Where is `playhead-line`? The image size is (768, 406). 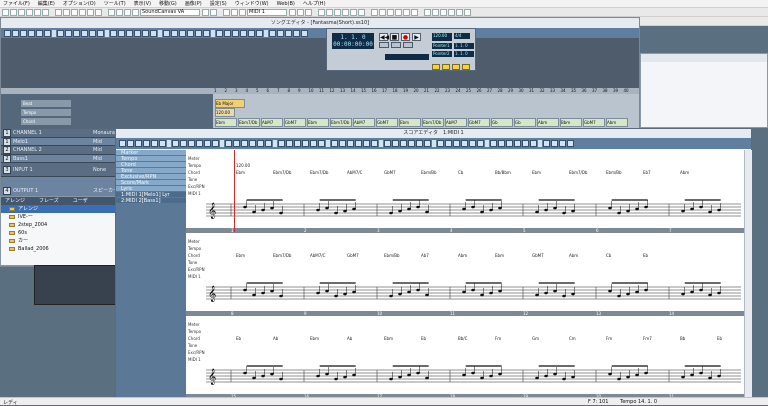 playhead-line is located at coordinates (234, 191).